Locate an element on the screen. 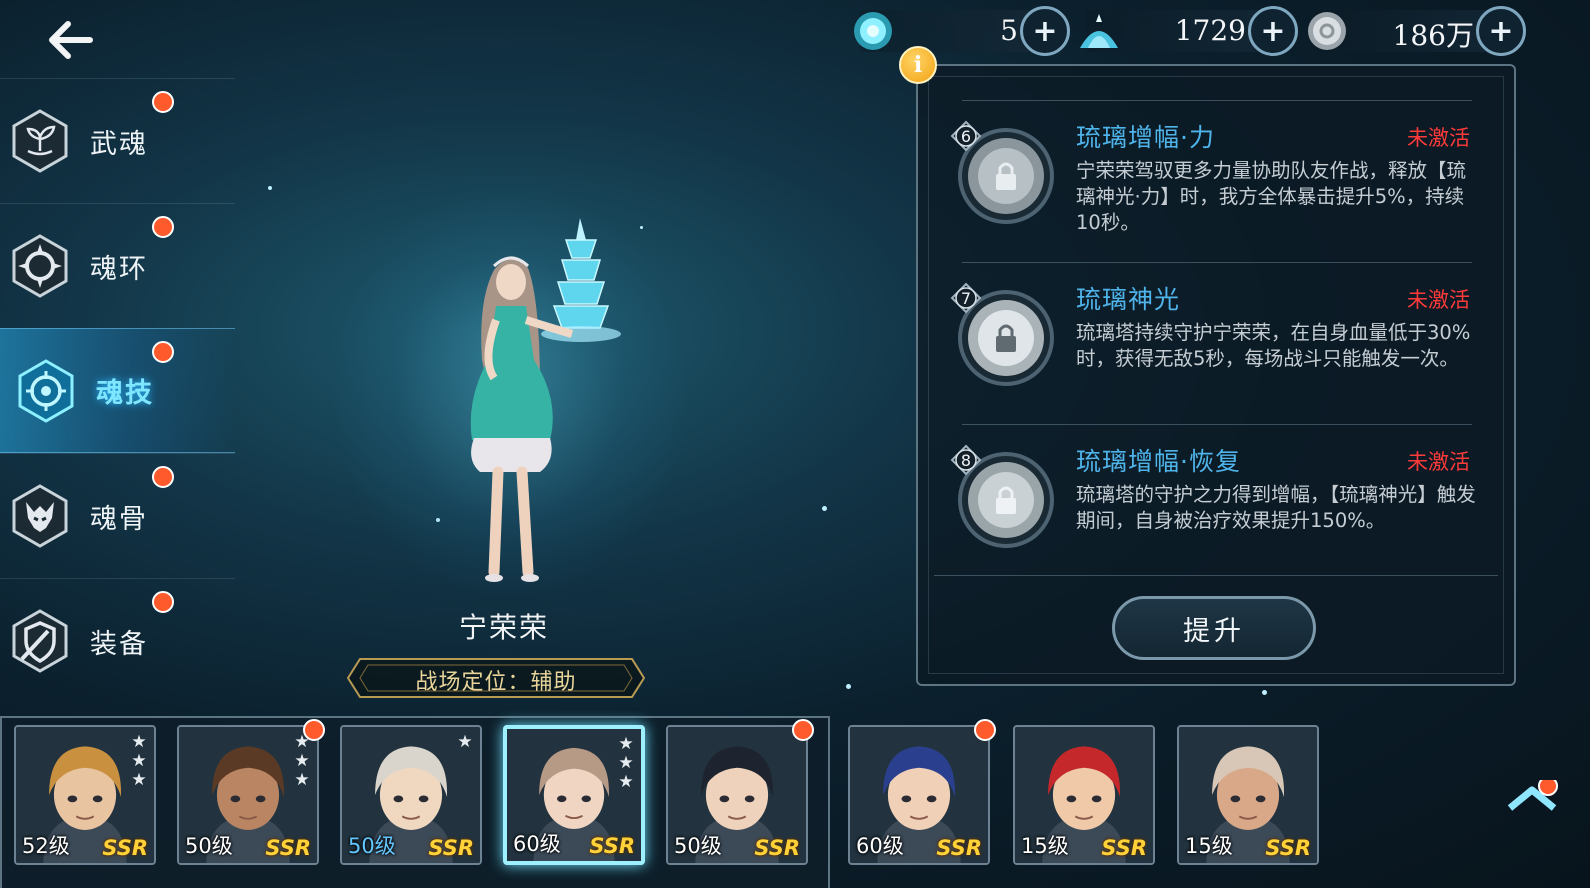 The image size is (1590, 888). character-card: 60级 SSR ★ ★ ★ is located at coordinates (574, 795).